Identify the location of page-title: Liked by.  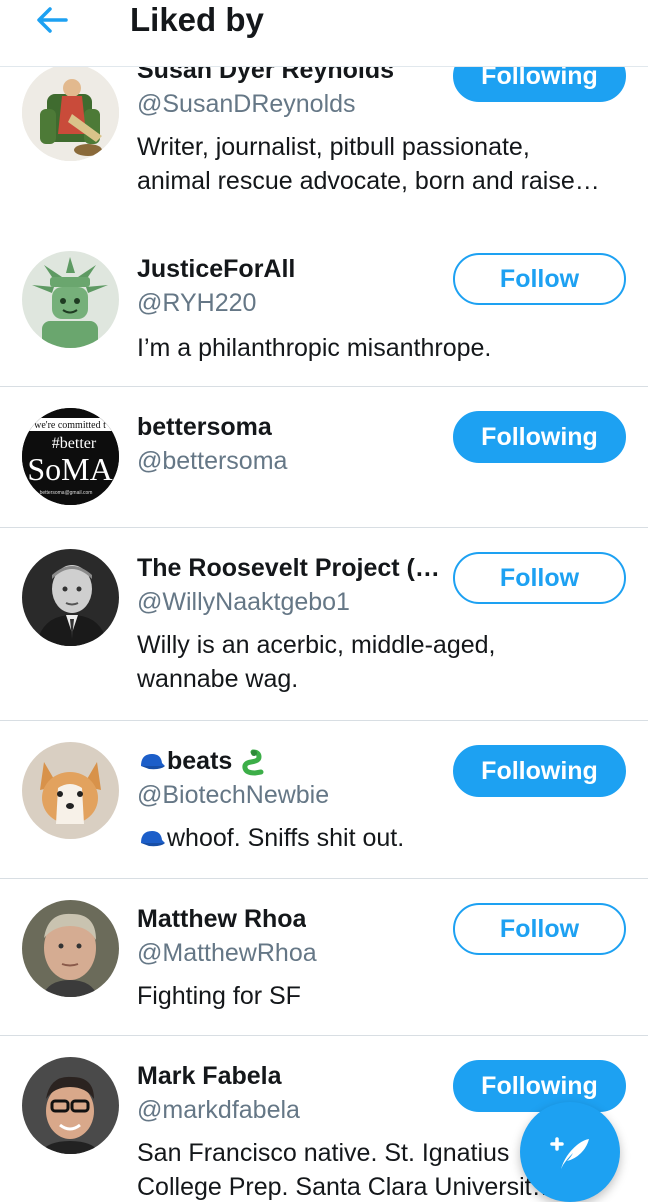
(197, 19).